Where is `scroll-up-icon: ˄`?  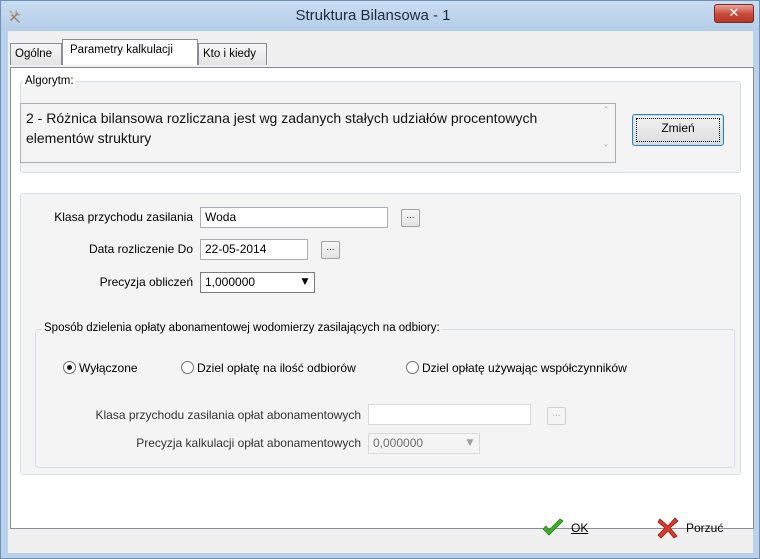
scroll-up-icon: ˄ is located at coordinates (606, 111).